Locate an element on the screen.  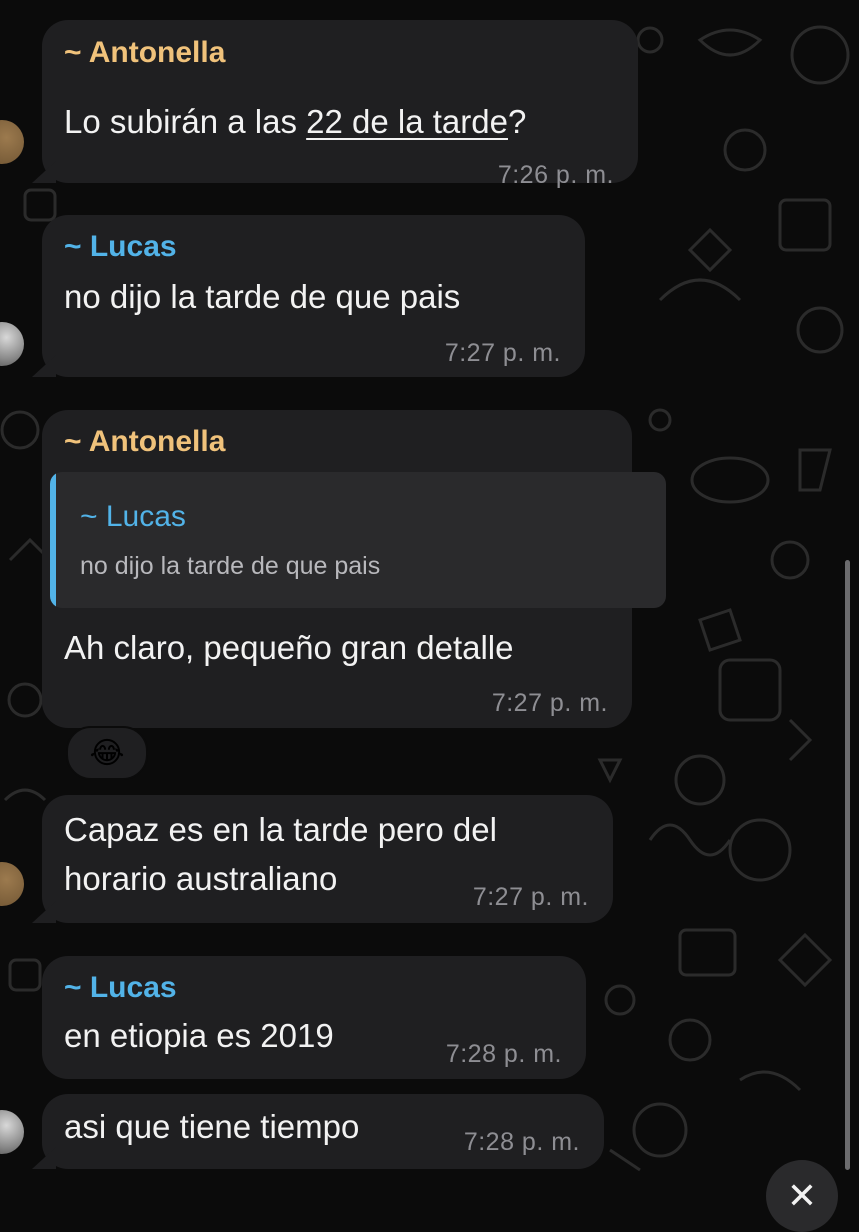
message-bubble: ~ Lucas en etiopia es 2019 7:28 p. m. is located at coordinates (314, 1017).